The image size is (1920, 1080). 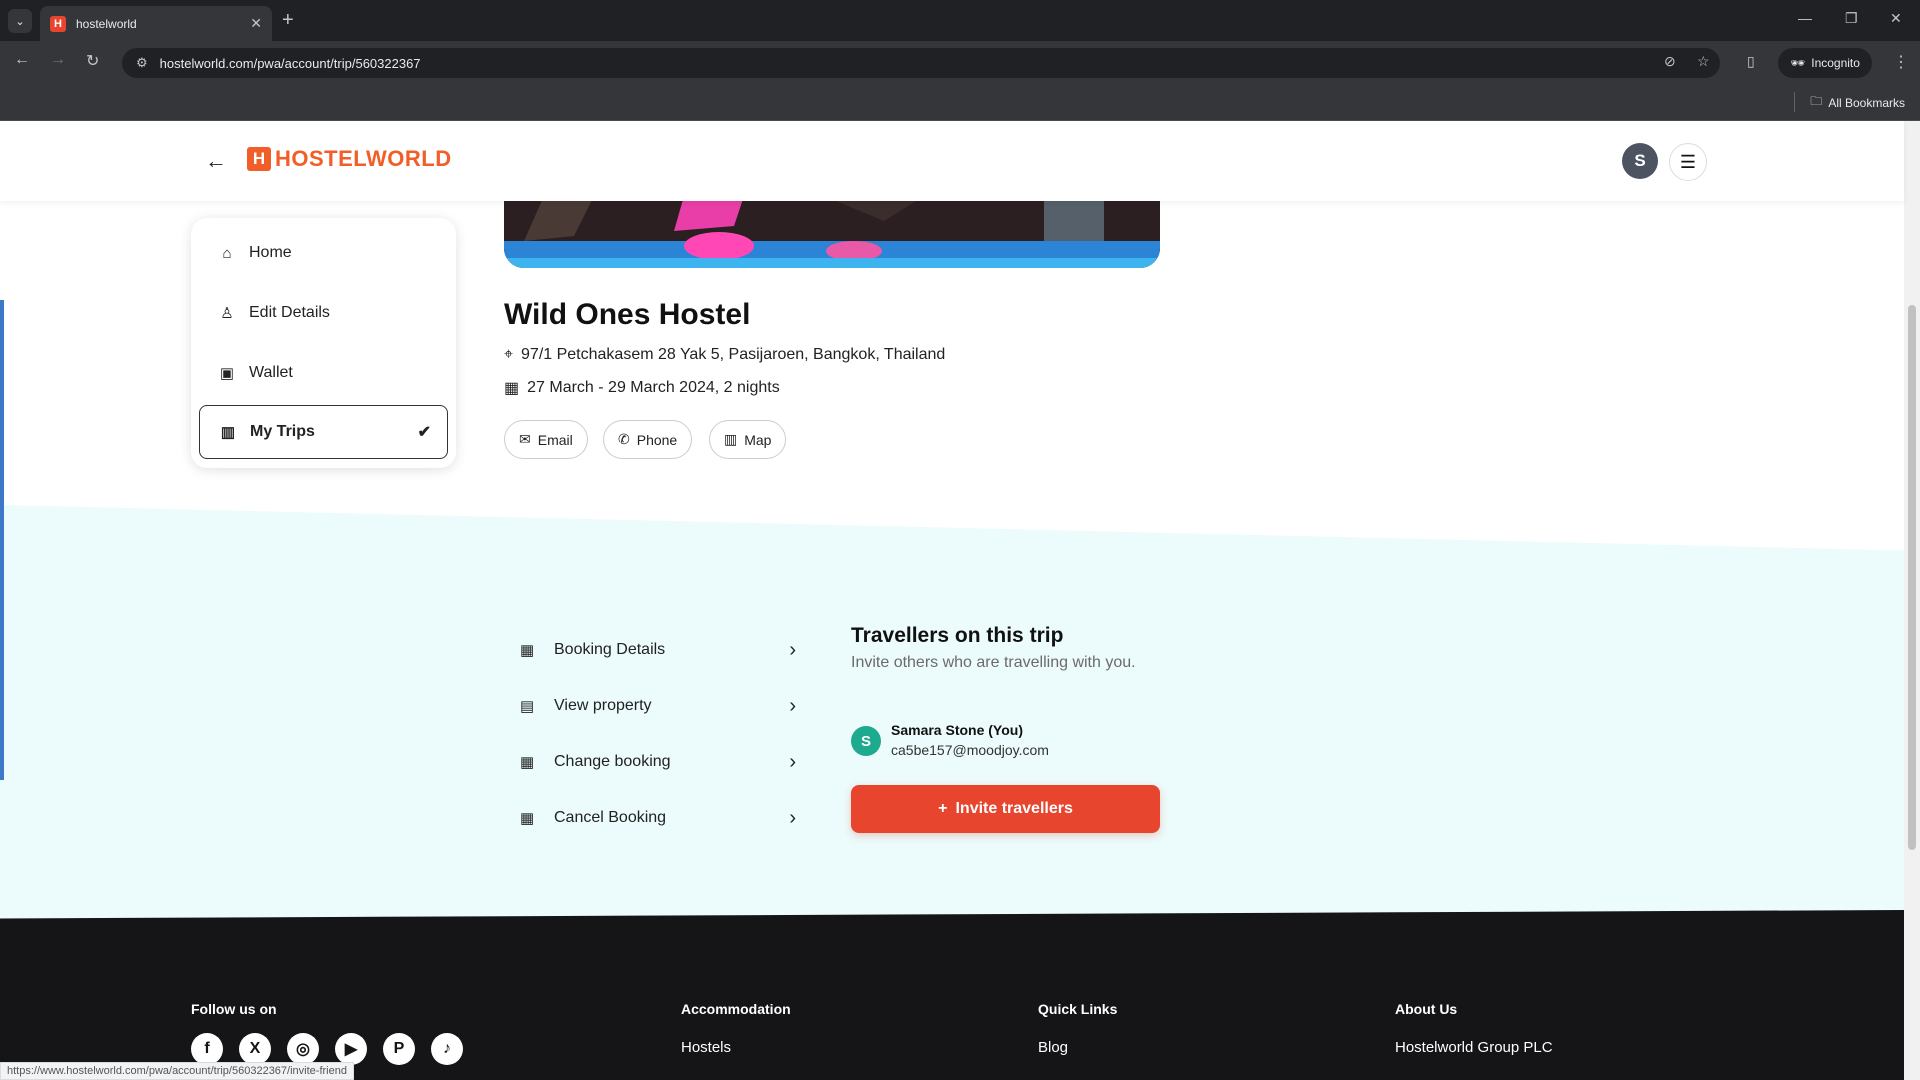 What do you see at coordinates (1670, 61) in the screenshot?
I see `eye-off-icon: ⊘` at bounding box center [1670, 61].